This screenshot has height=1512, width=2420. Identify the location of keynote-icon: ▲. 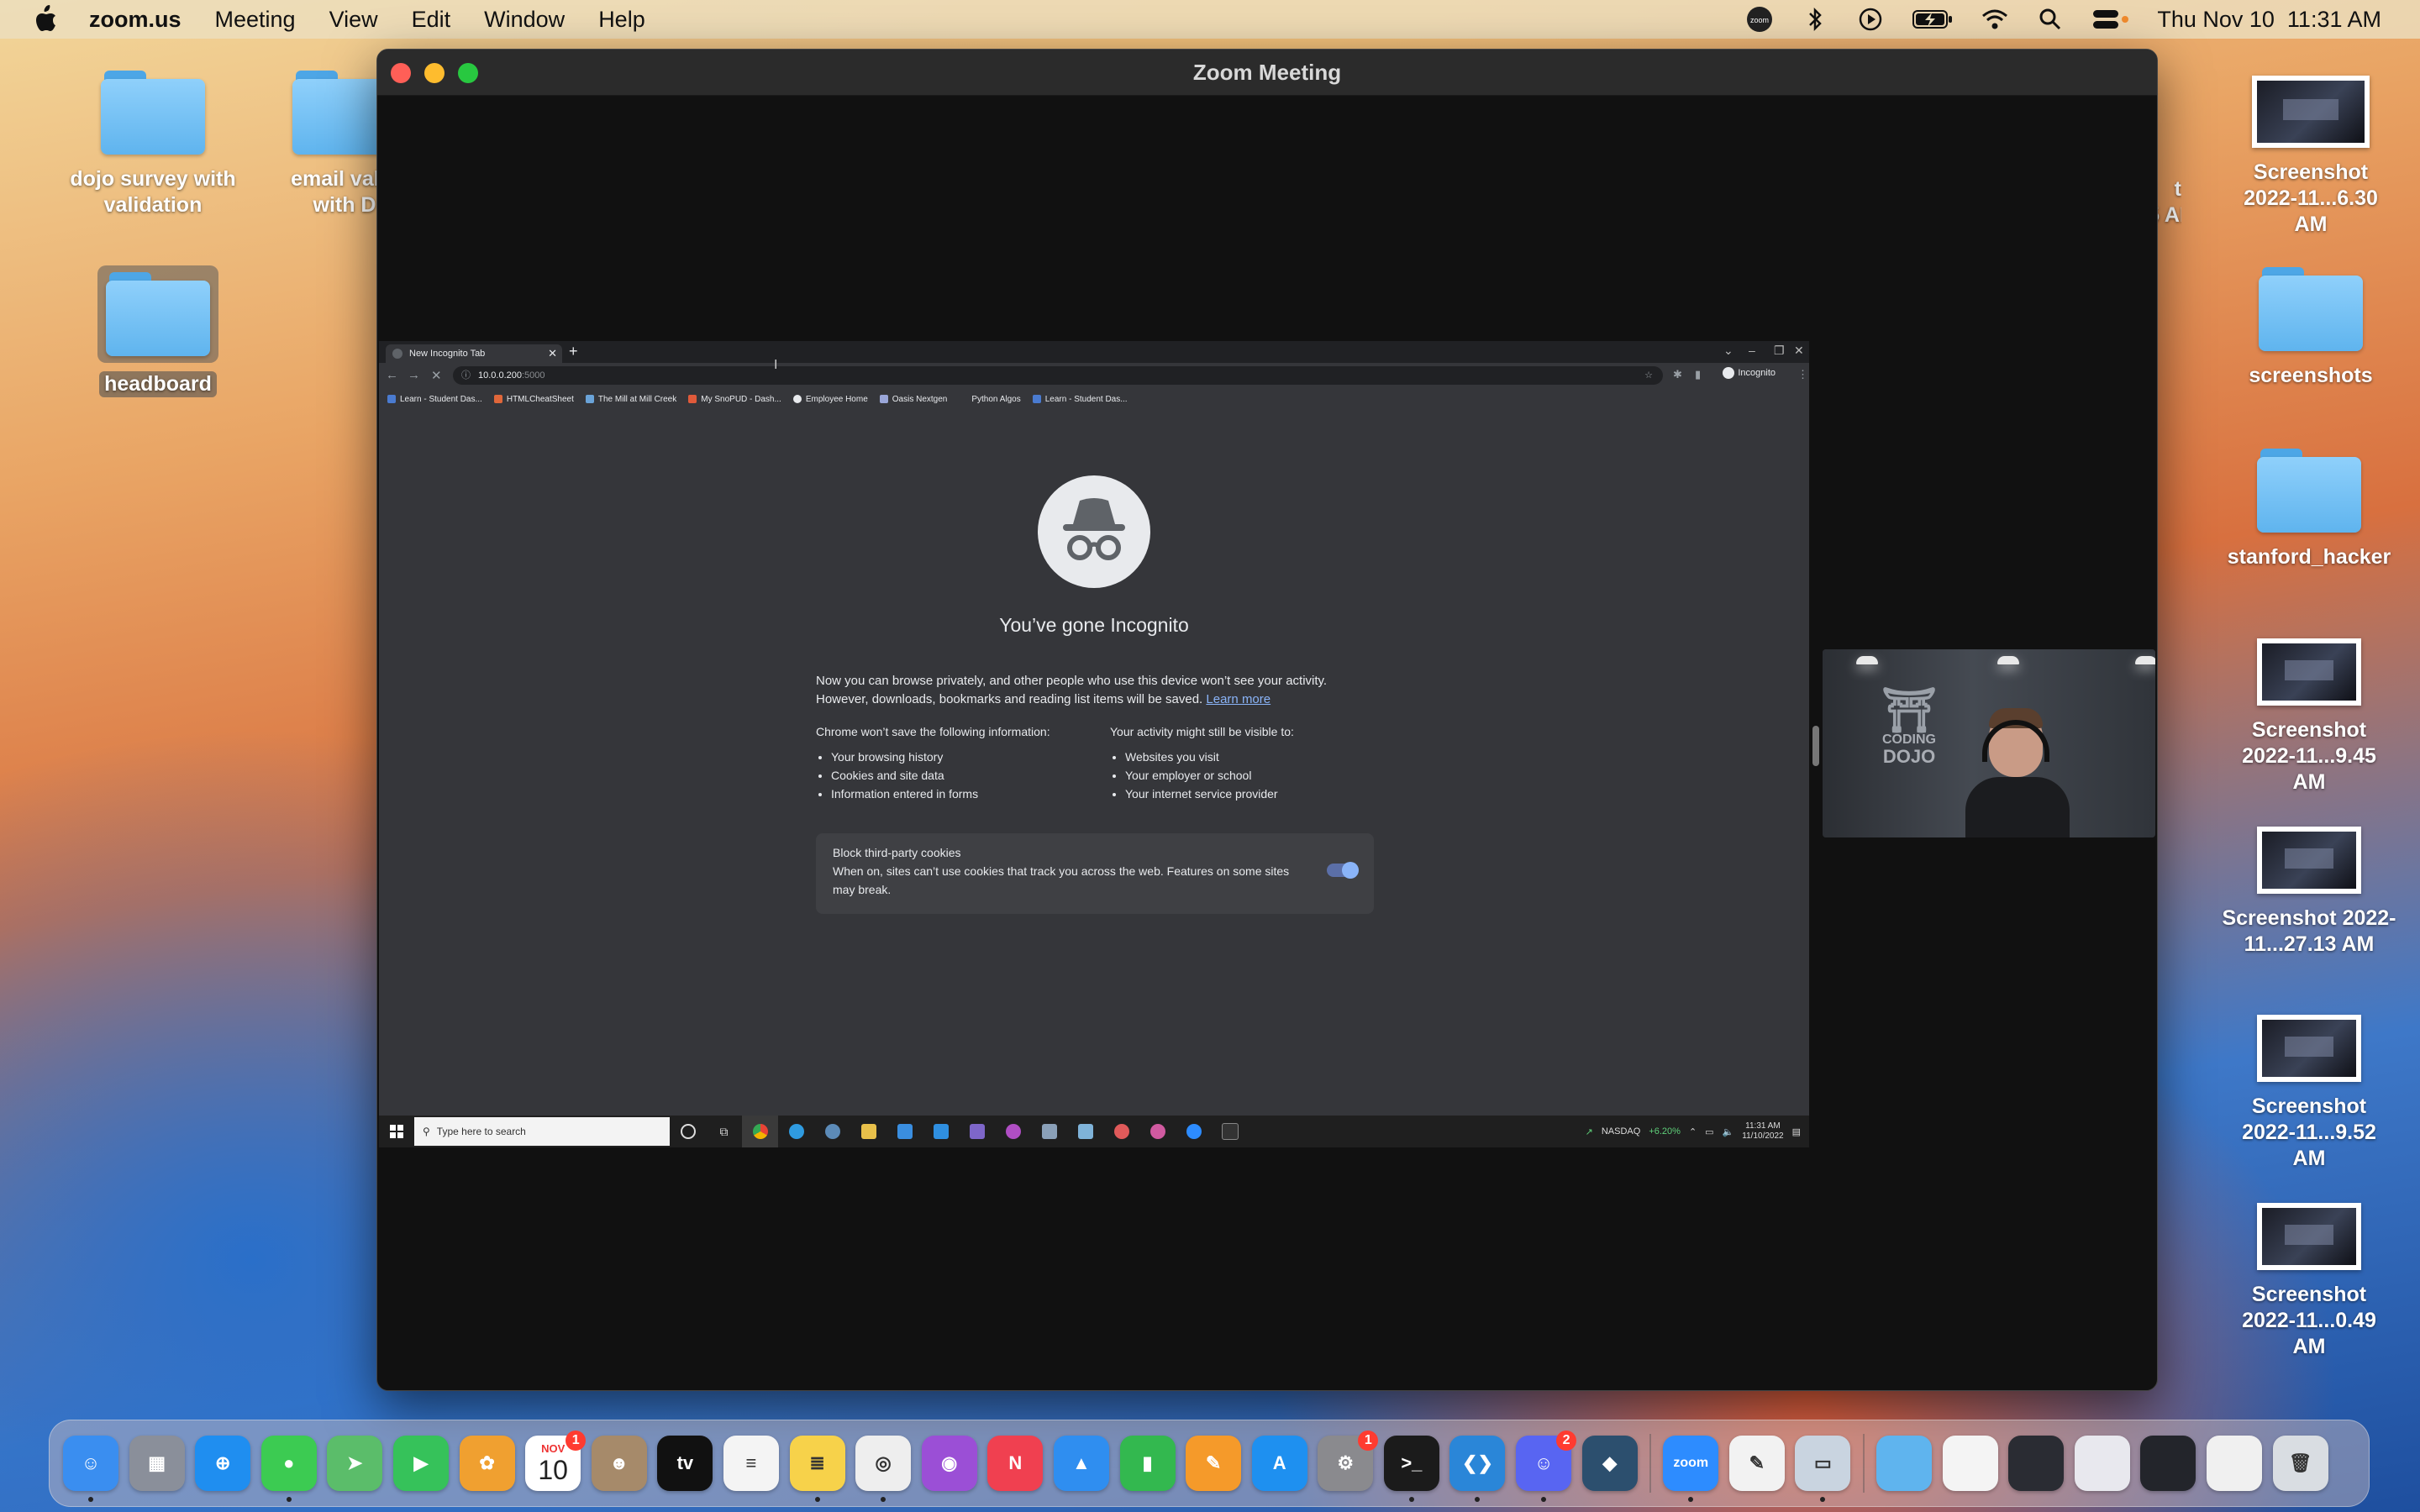
(1081, 1463).